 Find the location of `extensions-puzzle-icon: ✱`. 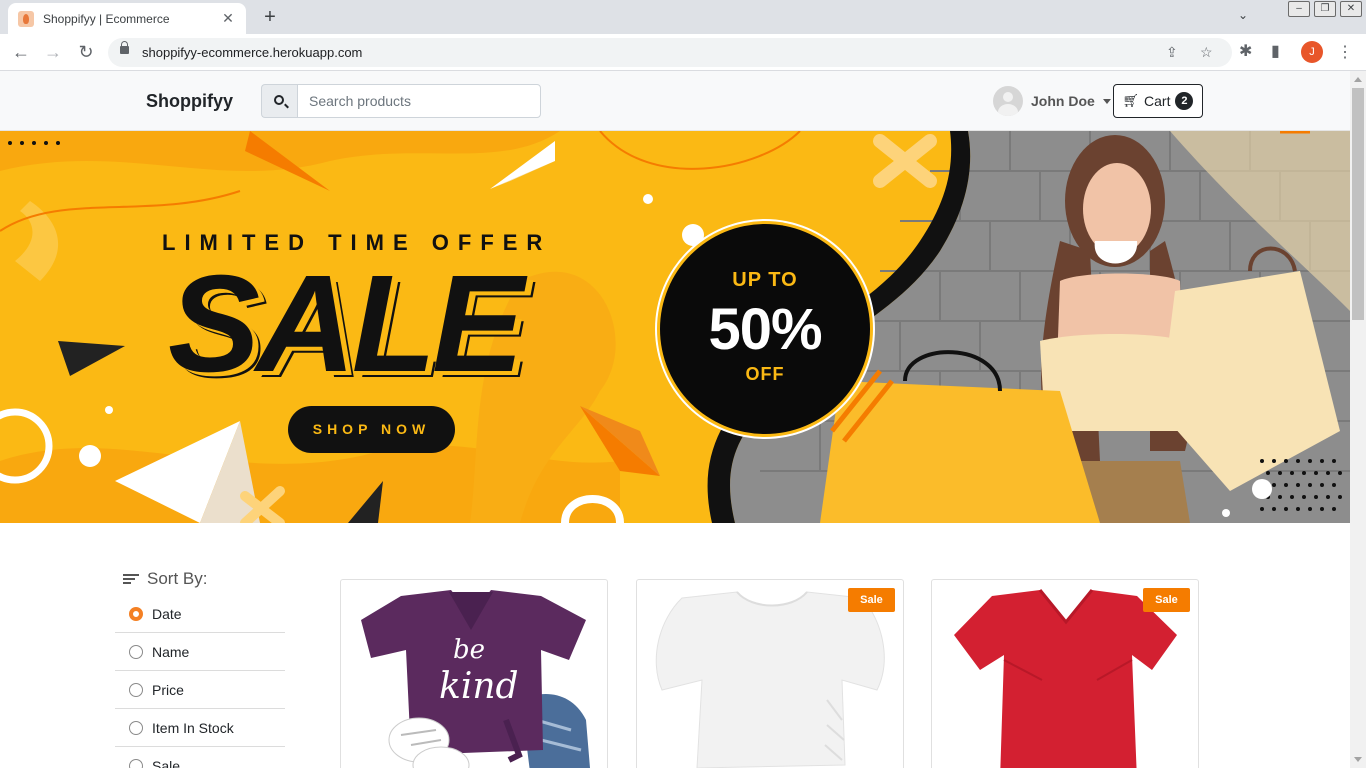

extensions-puzzle-icon: ✱ is located at coordinates (1245, 51).